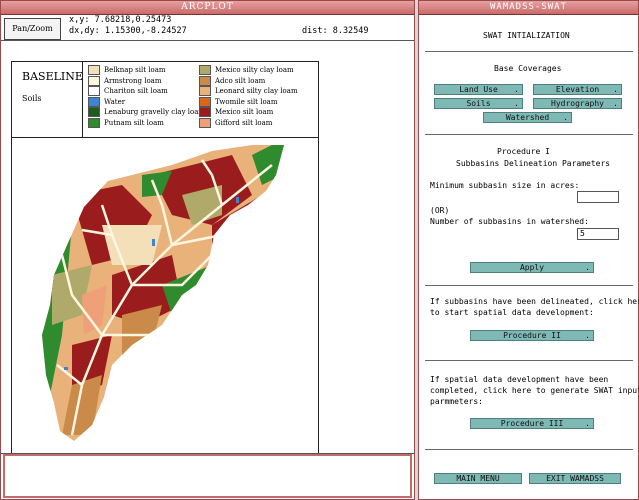 The image size is (639, 500). I want to click on legend-item-label: Putnam silt loam, so click(134, 122).